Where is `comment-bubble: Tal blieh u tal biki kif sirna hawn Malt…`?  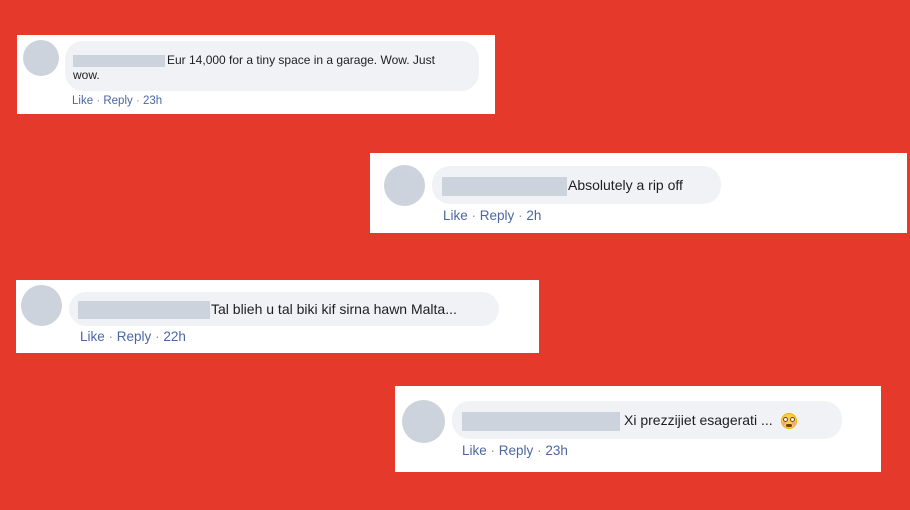
comment-bubble: Tal blieh u tal biki kif sirna hawn Malt… is located at coordinates (284, 309).